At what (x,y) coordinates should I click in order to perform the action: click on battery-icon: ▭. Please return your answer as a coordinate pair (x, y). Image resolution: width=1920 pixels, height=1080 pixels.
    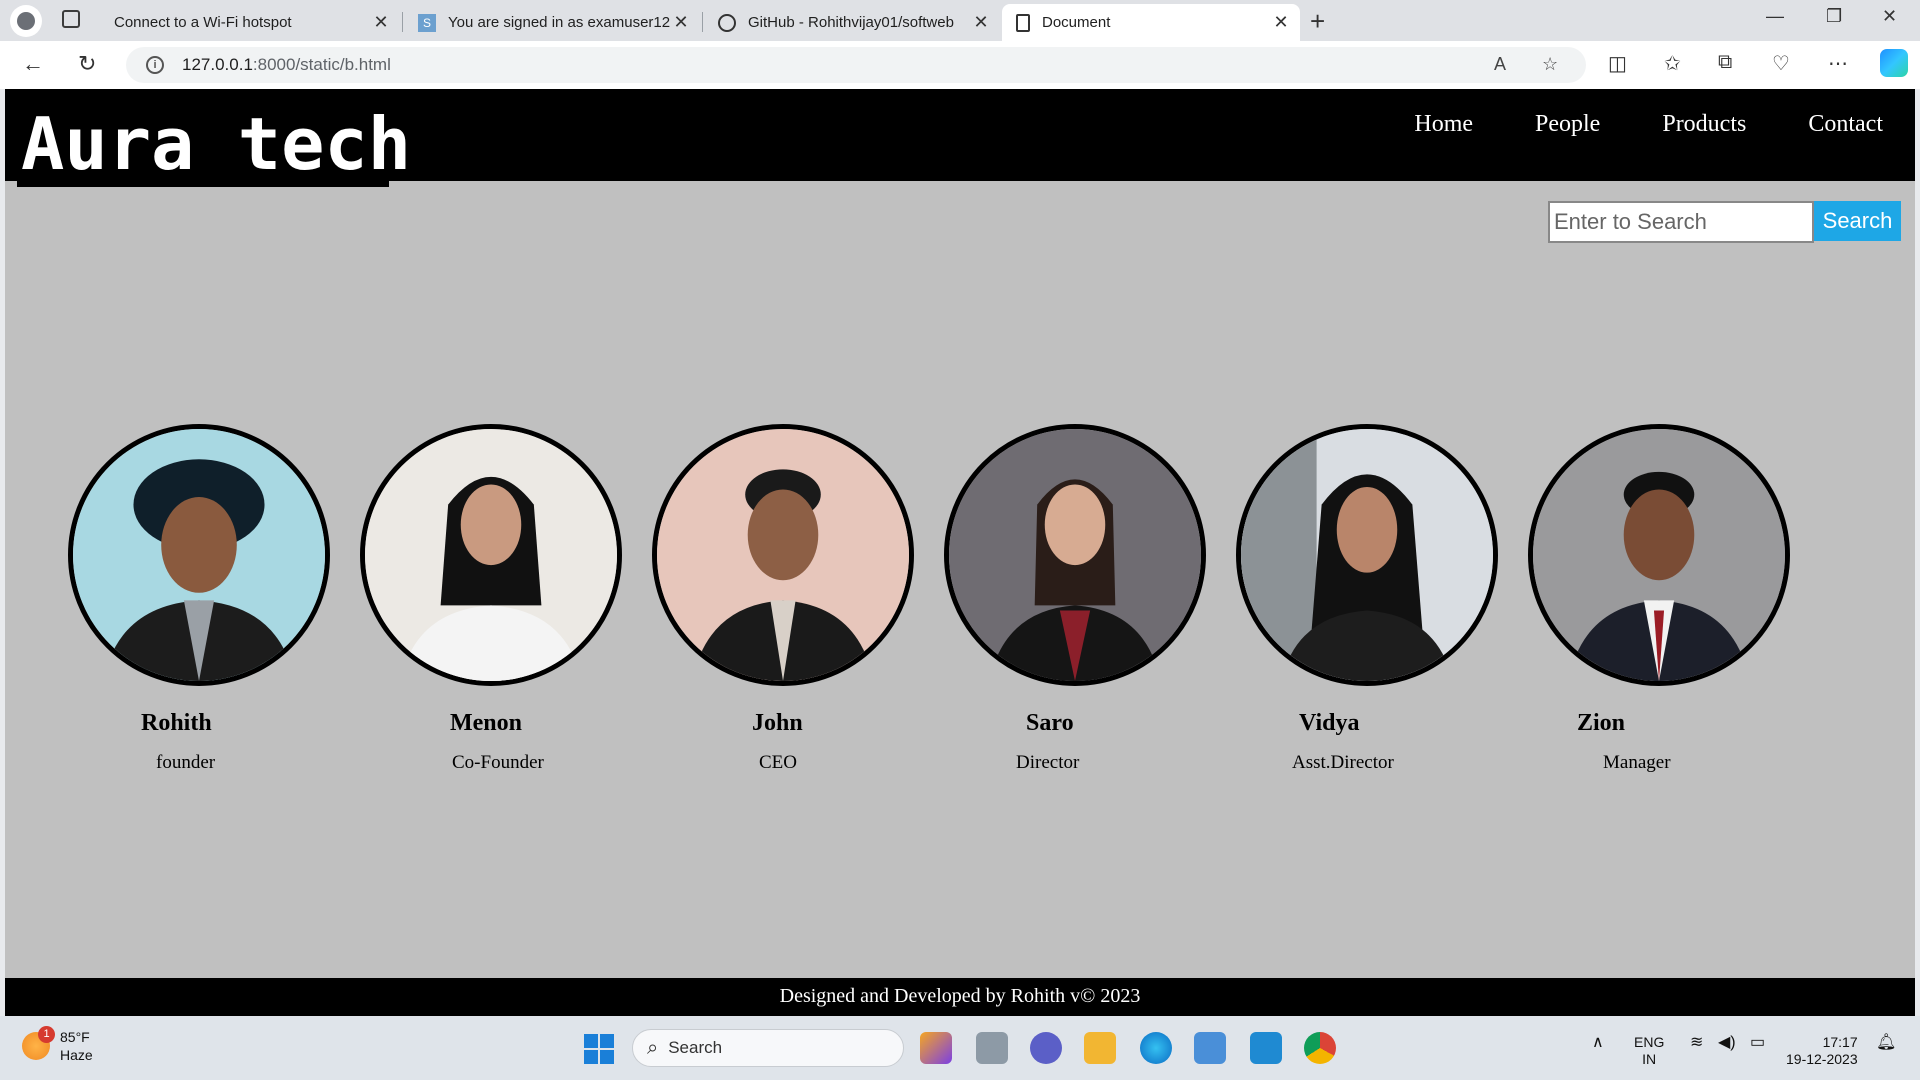
    Looking at the image, I should click on (1757, 1042).